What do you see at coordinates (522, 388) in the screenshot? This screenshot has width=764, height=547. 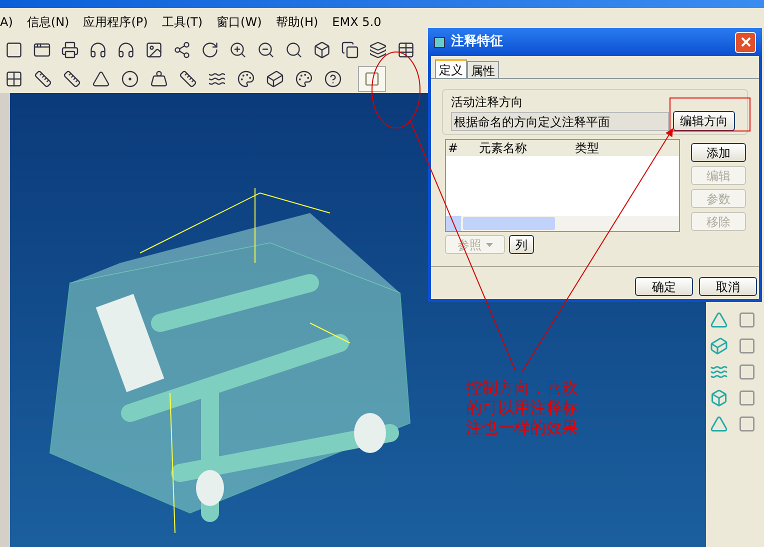 I see `annotation-text: 控制方向，喜欢` at bounding box center [522, 388].